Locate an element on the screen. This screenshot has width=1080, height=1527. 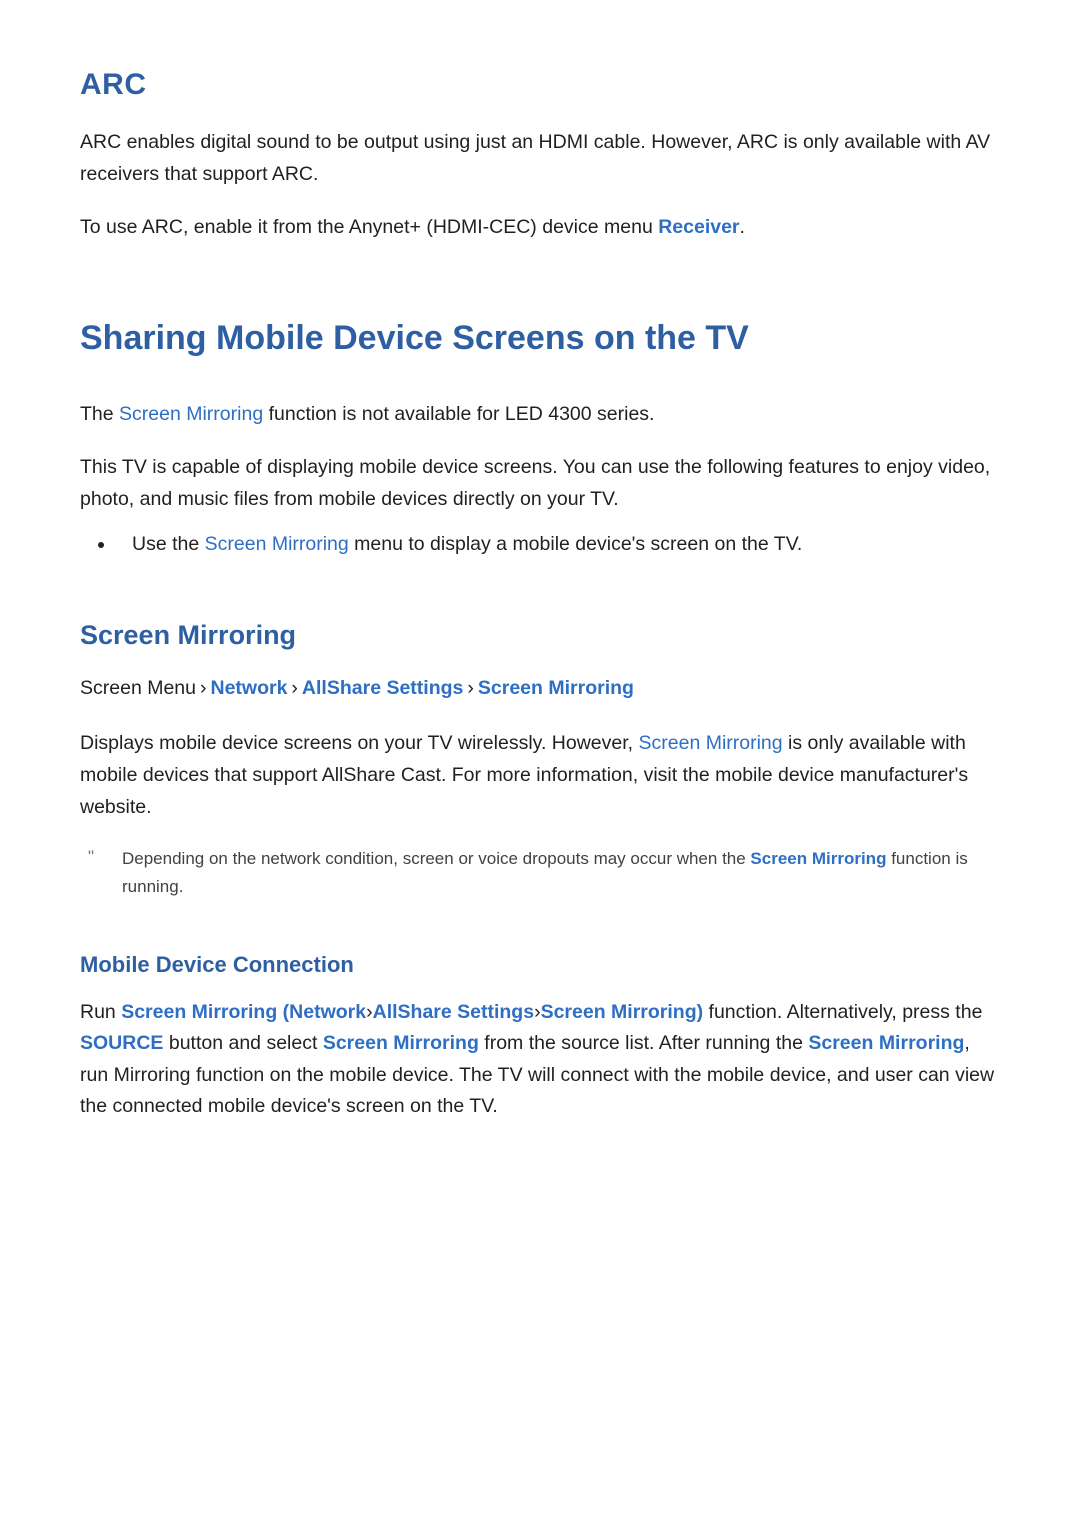
link-screen-mirroring-intro: Screen Mirroring is located at coordinates (191, 414).